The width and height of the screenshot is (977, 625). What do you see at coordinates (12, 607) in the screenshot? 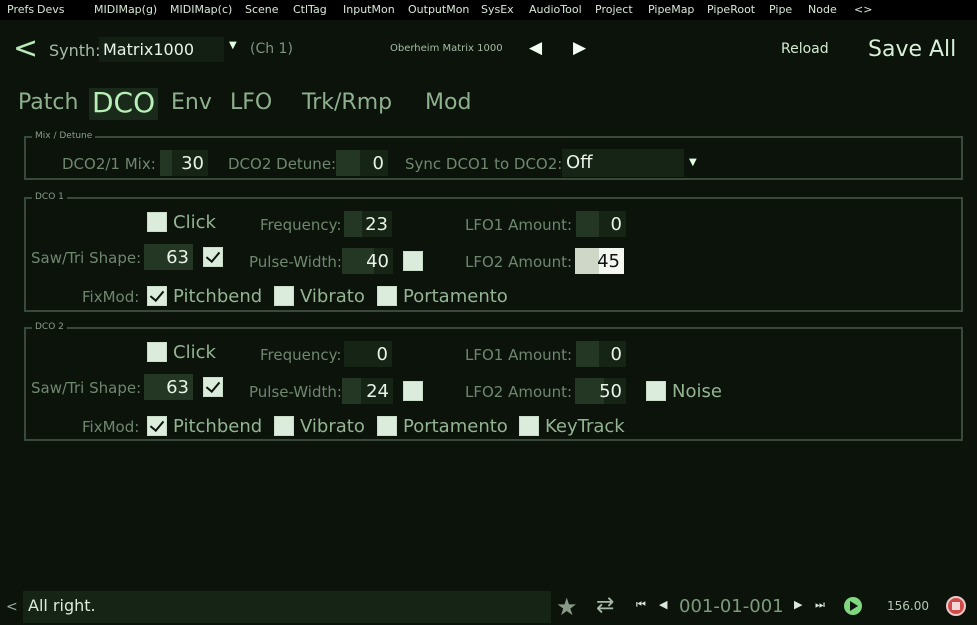
I see `status-left-arrow-icon: <` at bounding box center [12, 607].